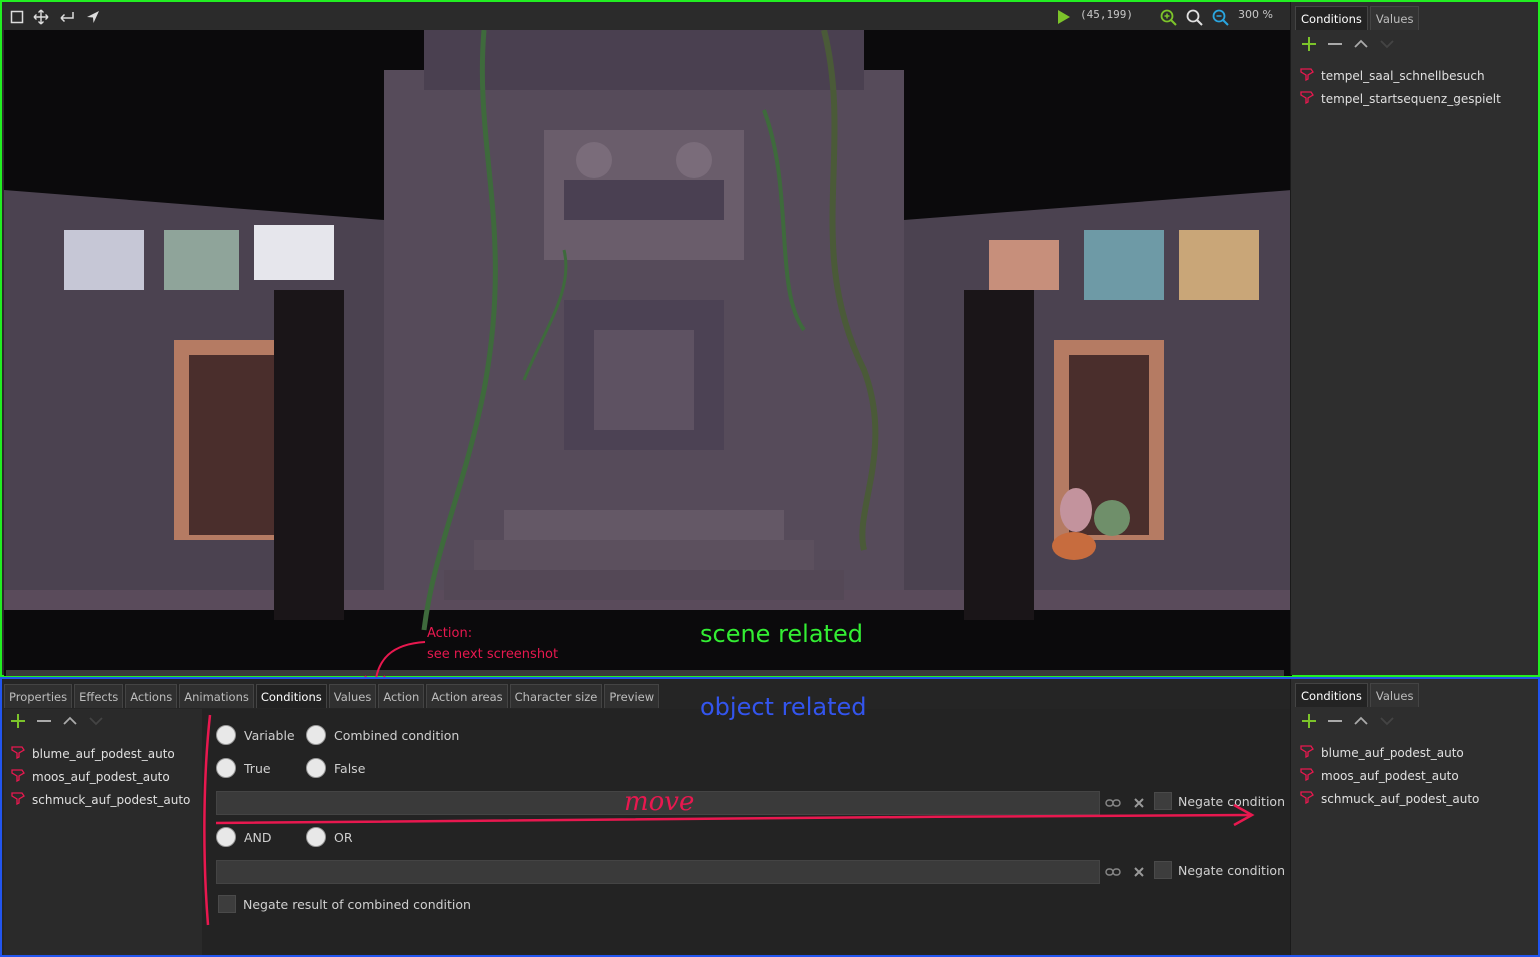 The width and height of the screenshot is (1540, 957). I want to click on action-note-line2: see next screenshot, so click(493, 654).